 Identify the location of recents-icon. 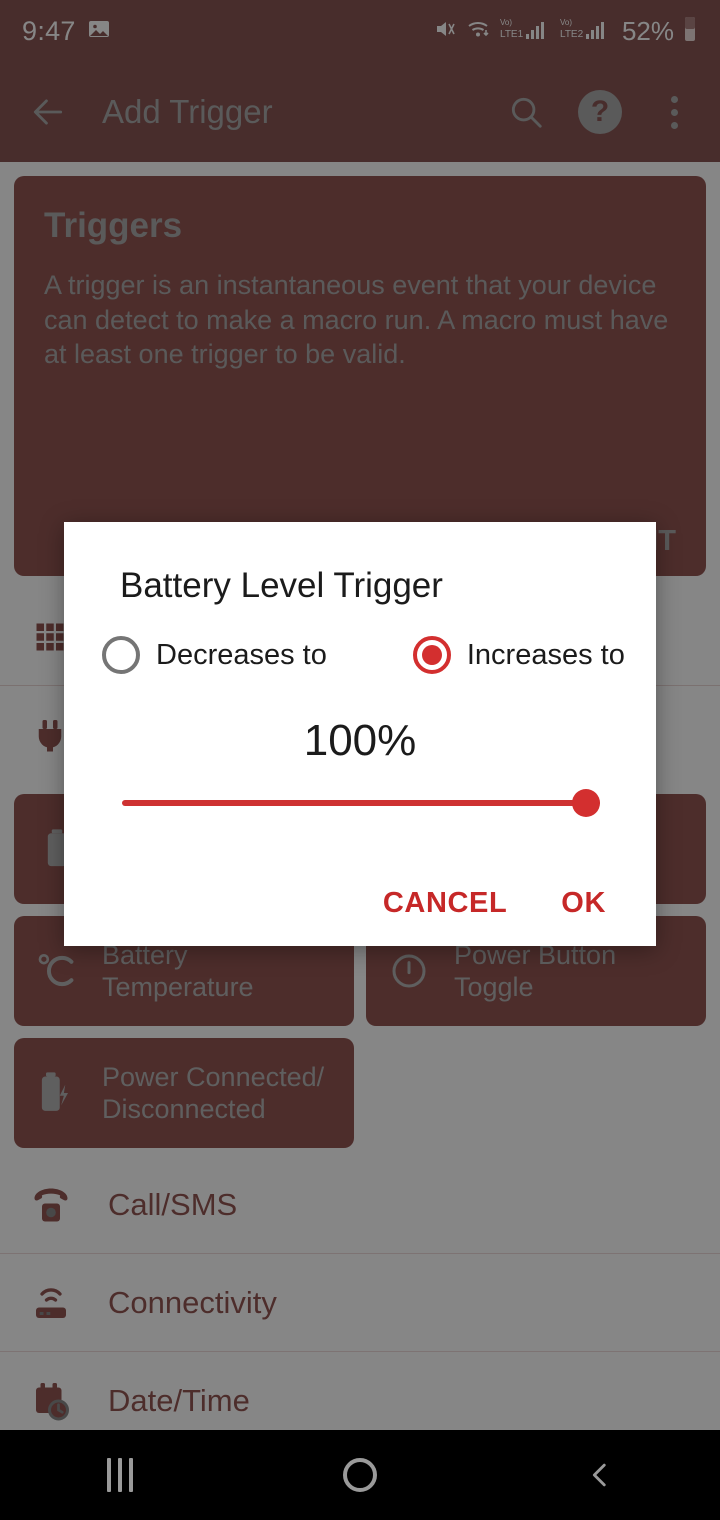
(120, 1475).